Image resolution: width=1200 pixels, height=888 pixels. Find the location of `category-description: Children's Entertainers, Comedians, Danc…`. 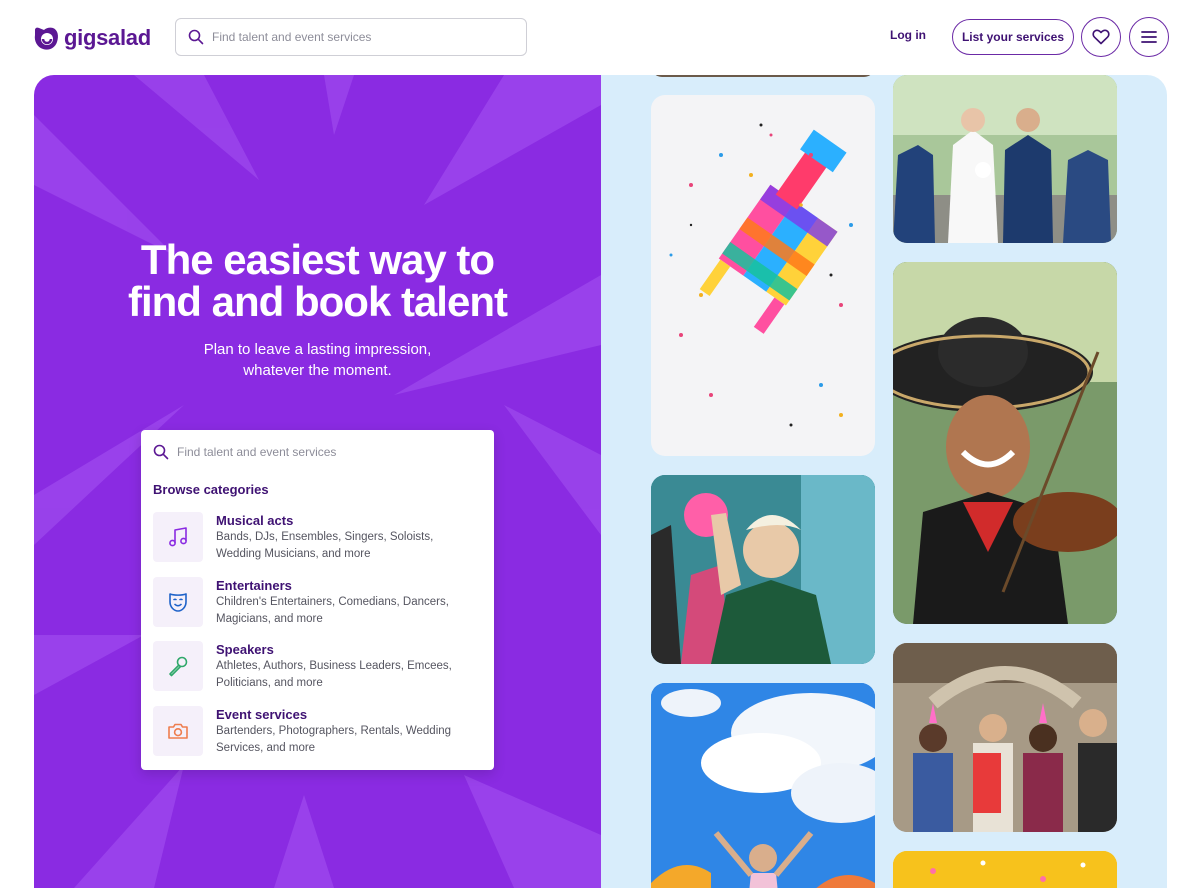

category-description: Children's Entertainers, Comedians, Danc… is located at coordinates (332, 610).